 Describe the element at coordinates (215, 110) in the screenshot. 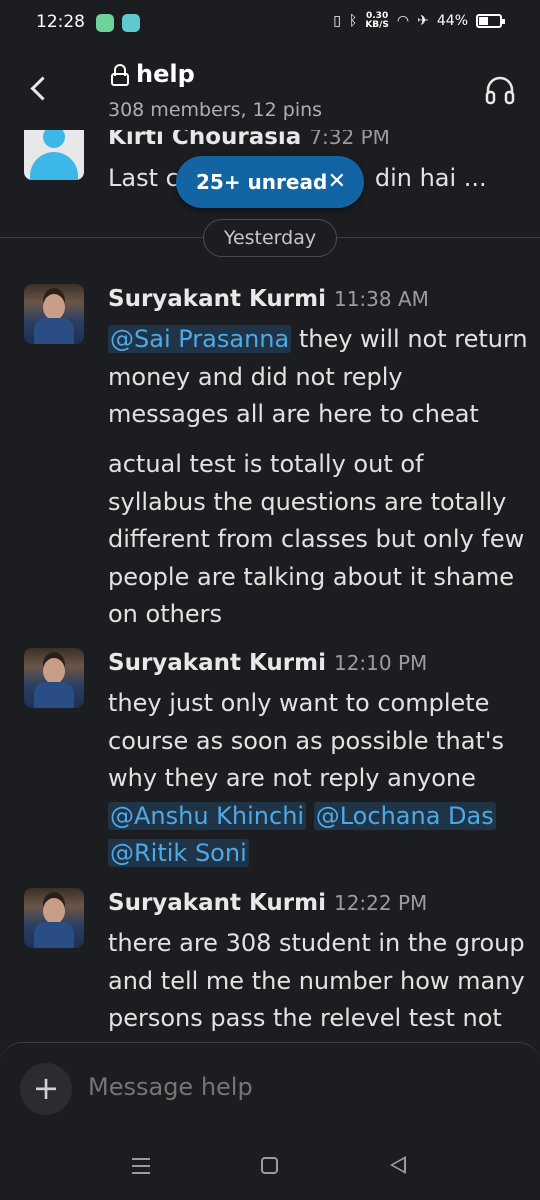

I see `channel-subtitle-text: 308 members, 12 pins` at that location.